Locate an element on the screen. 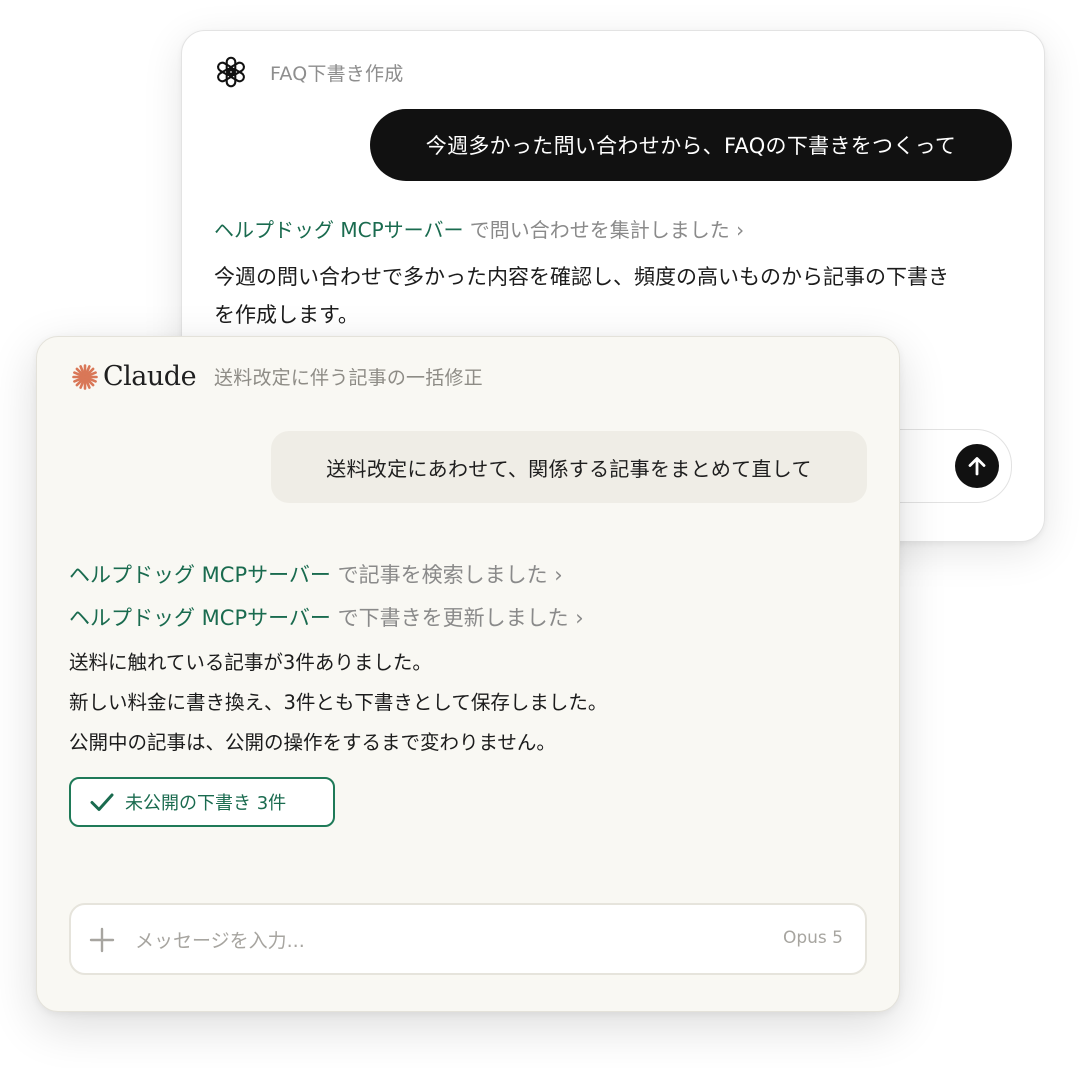 The width and height of the screenshot is (1080, 1068). check-icon is located at coordinates (102, 802).